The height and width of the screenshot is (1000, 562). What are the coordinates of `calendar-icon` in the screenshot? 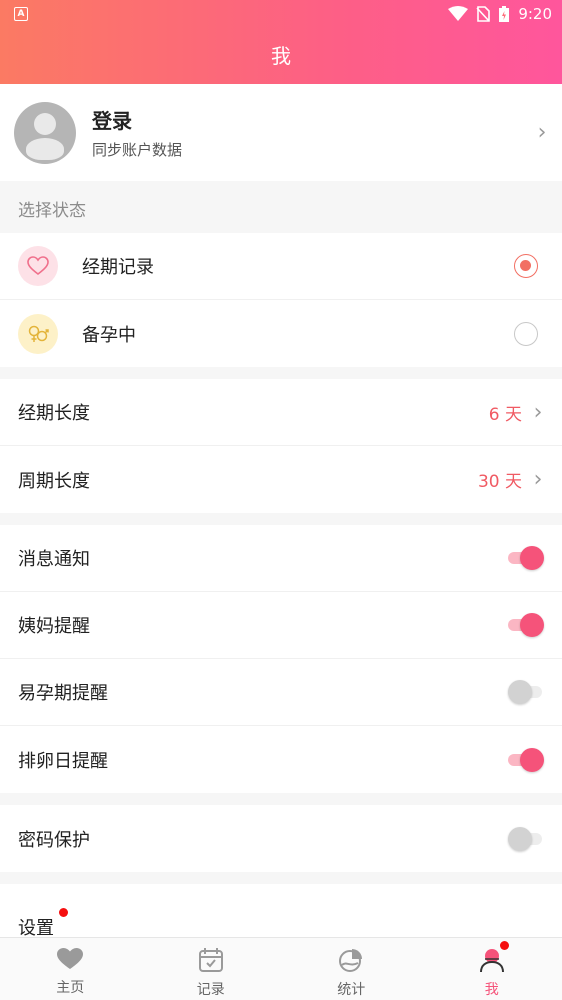 It's located at (210, 960).